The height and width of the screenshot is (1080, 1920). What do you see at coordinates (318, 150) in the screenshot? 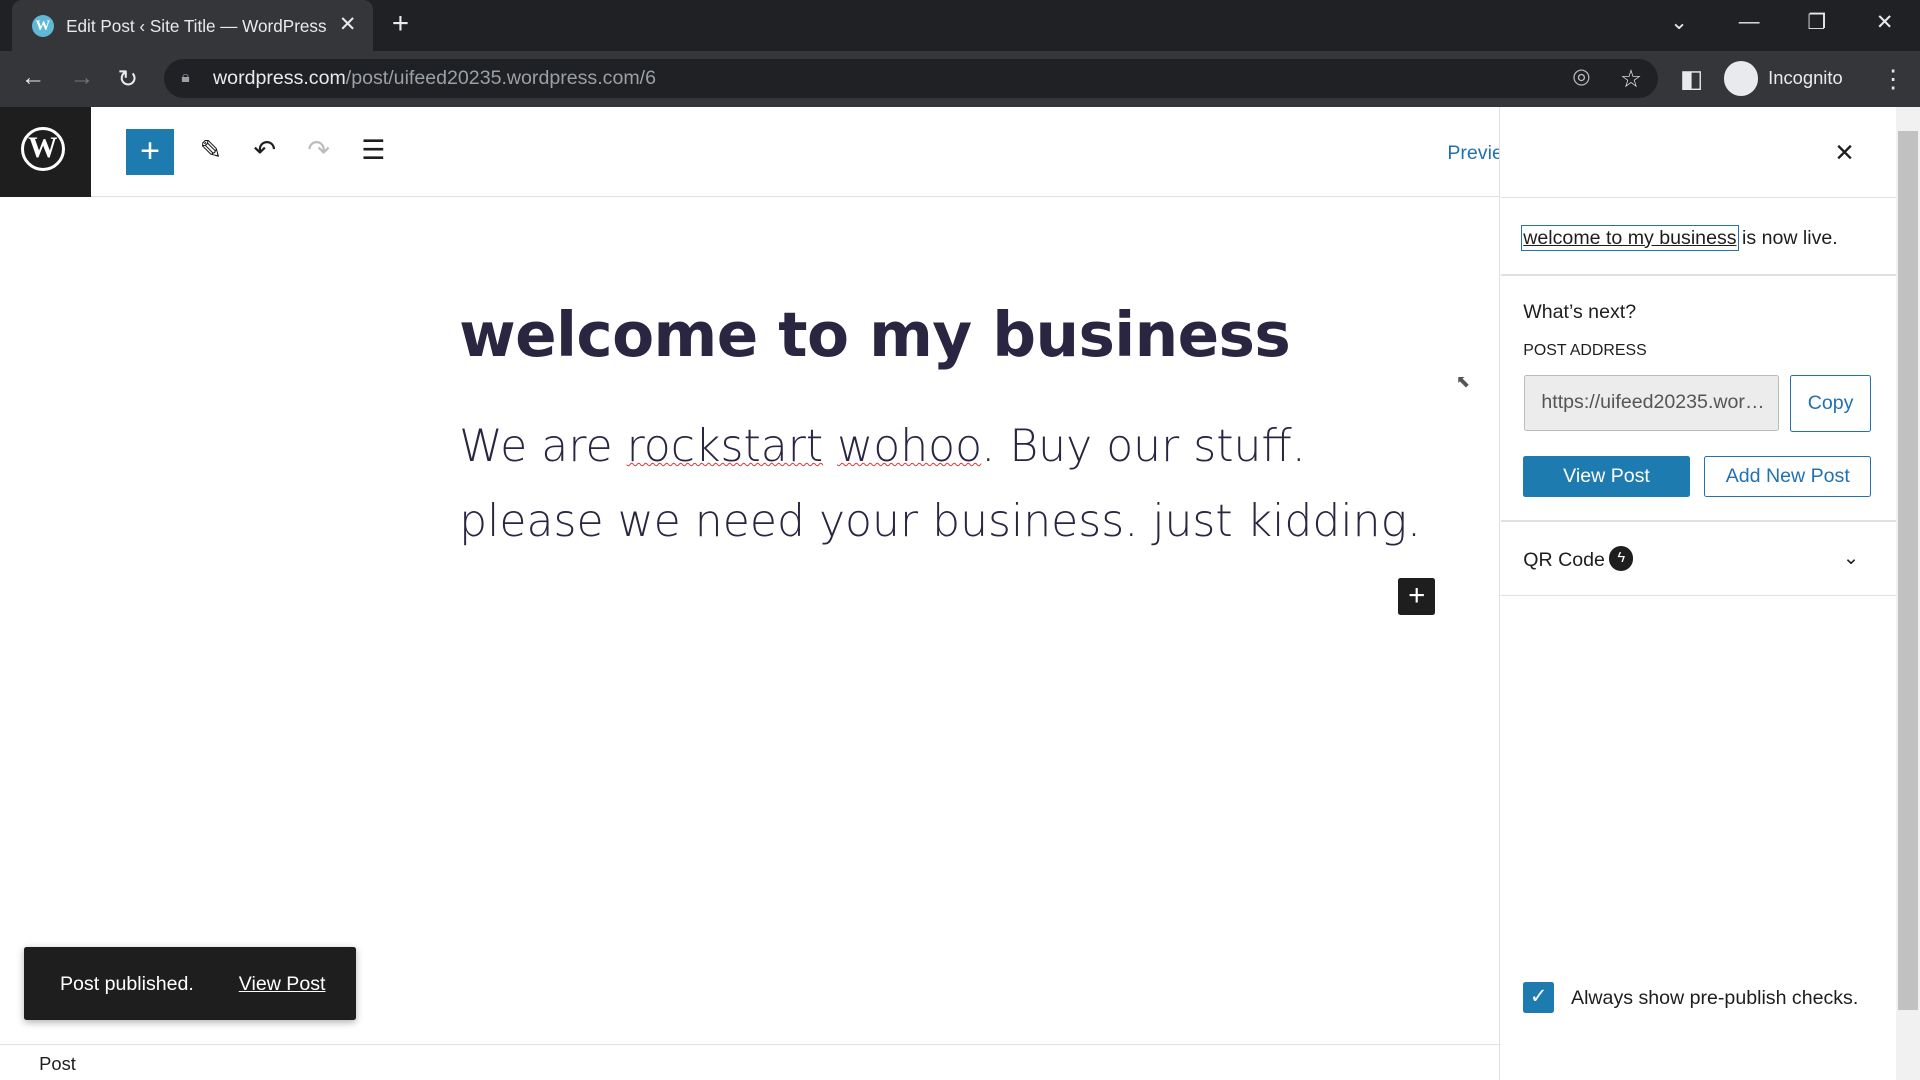
I see `redo-icon: ↷` at bounding box center [318, 150].